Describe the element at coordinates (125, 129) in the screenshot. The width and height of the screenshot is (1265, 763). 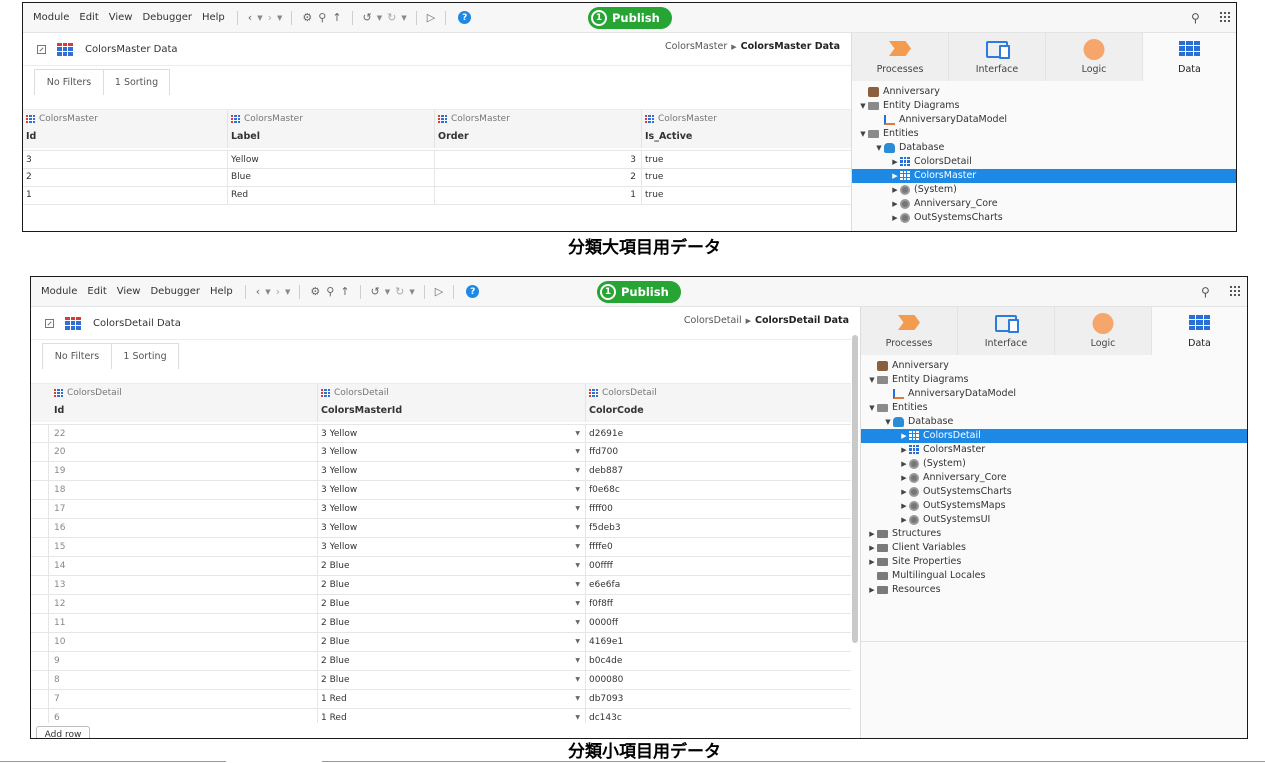
I see `column-header-id: ColorsMaster Id` at that location.